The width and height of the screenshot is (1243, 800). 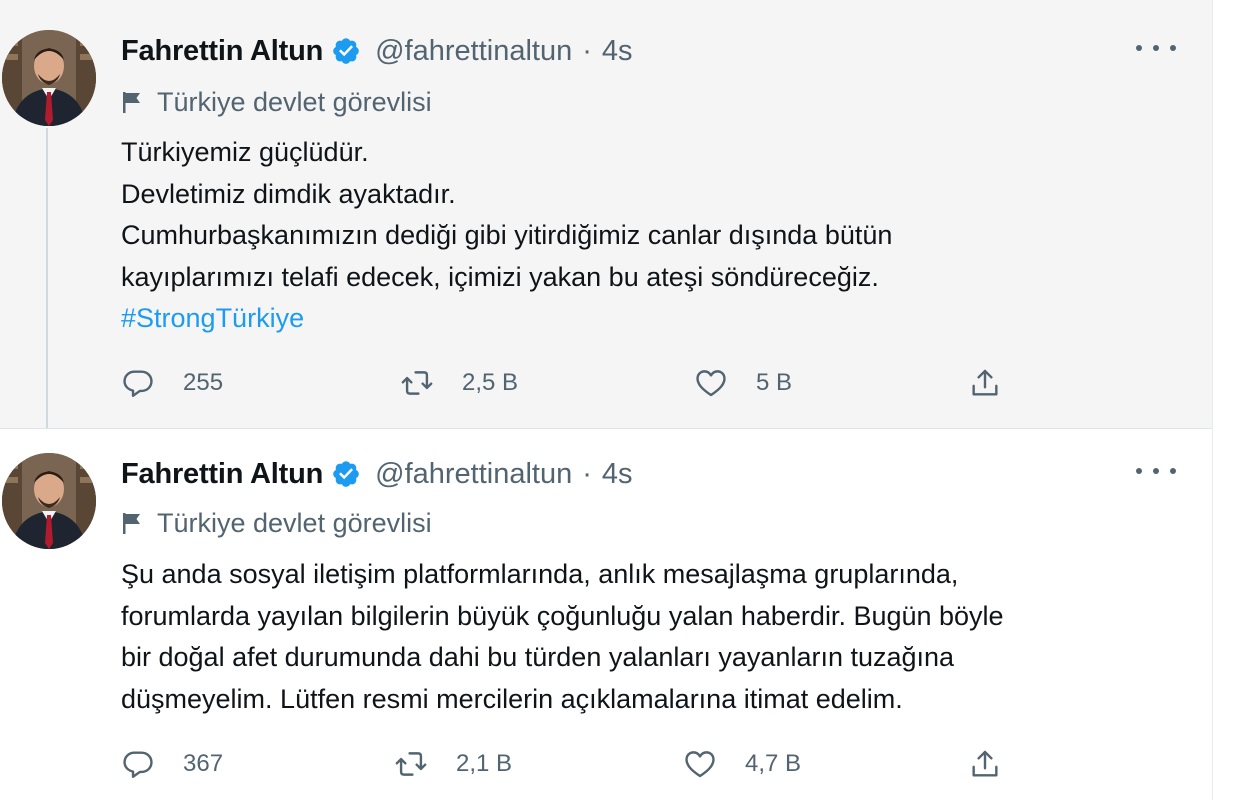 What do you see at coordinates (288, 193) in the screenshot?
I see `tweet-text-line: Devletimiz dimdik ayaktadır.` at bounding box center [288, 193].